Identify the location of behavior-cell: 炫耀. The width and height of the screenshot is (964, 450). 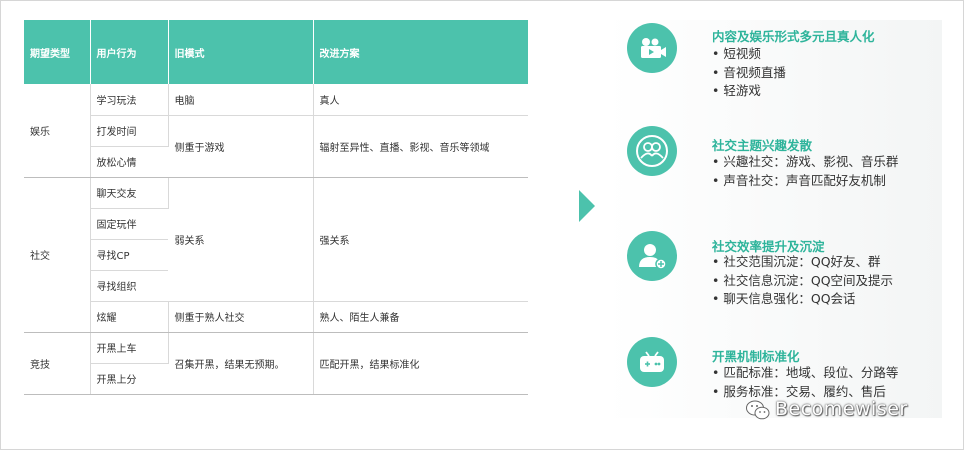
(129, 317).